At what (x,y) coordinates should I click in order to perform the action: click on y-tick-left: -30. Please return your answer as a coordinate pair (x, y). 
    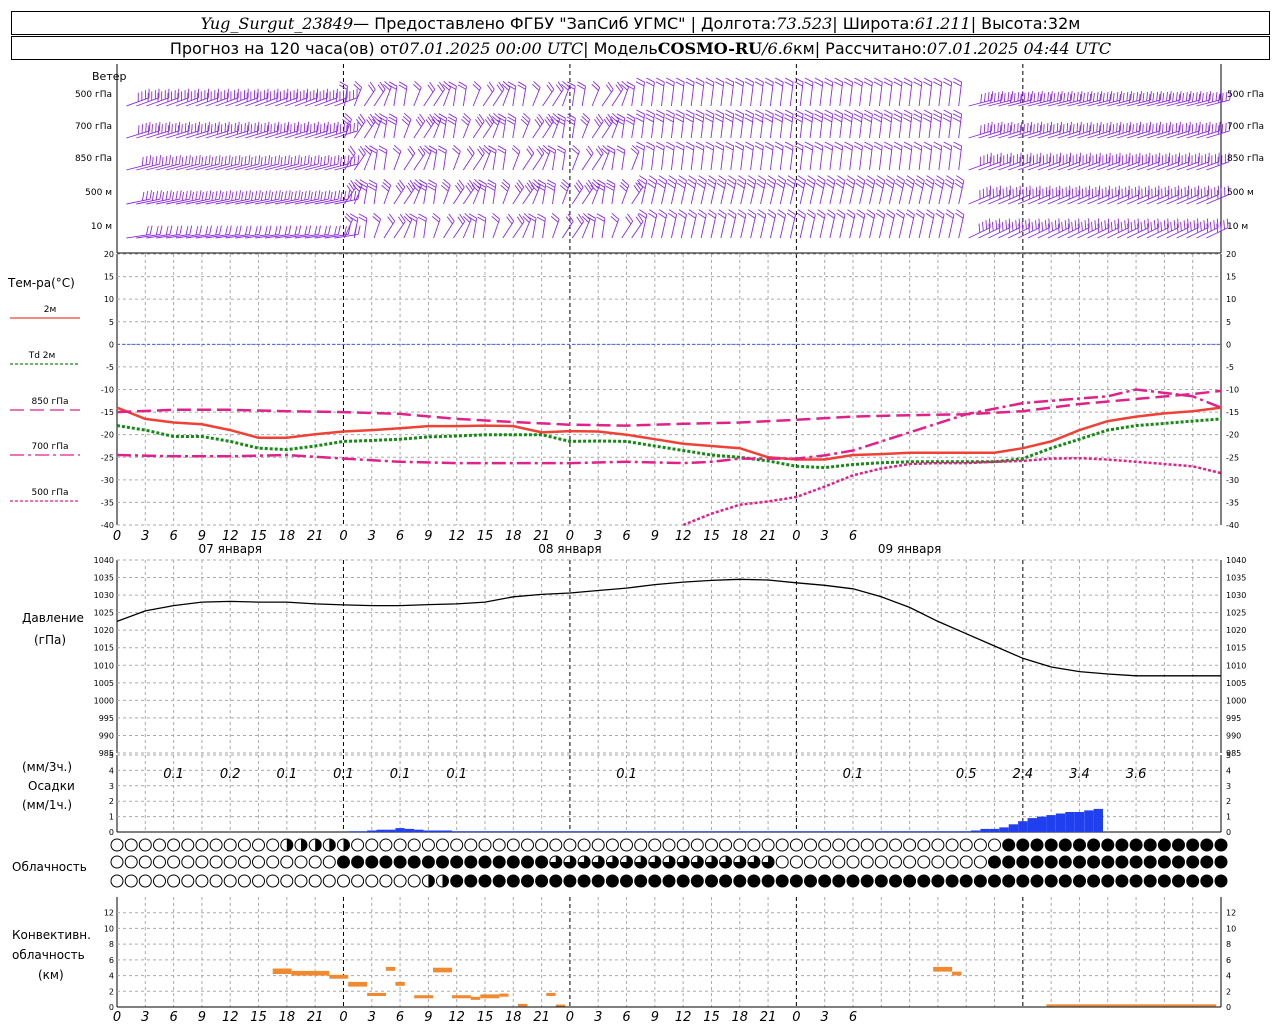
    Looking at the image, I should click on (107, 480).